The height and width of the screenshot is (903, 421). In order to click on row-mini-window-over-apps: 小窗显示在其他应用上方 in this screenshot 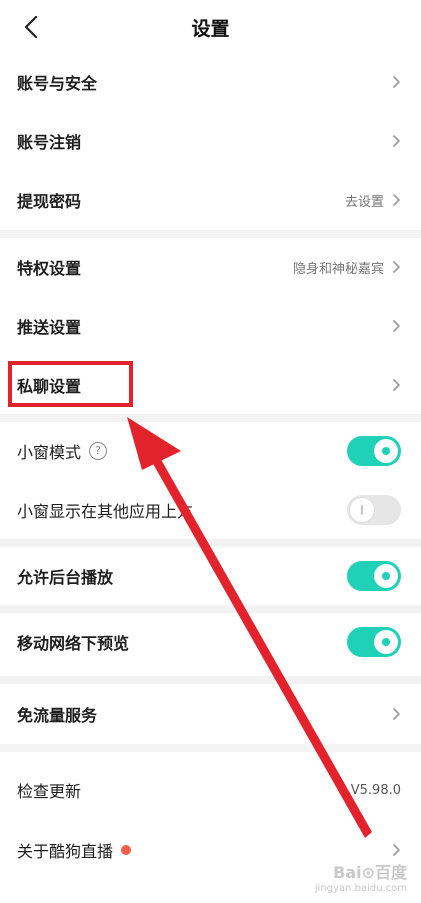, I will do `click(210, 510)`.